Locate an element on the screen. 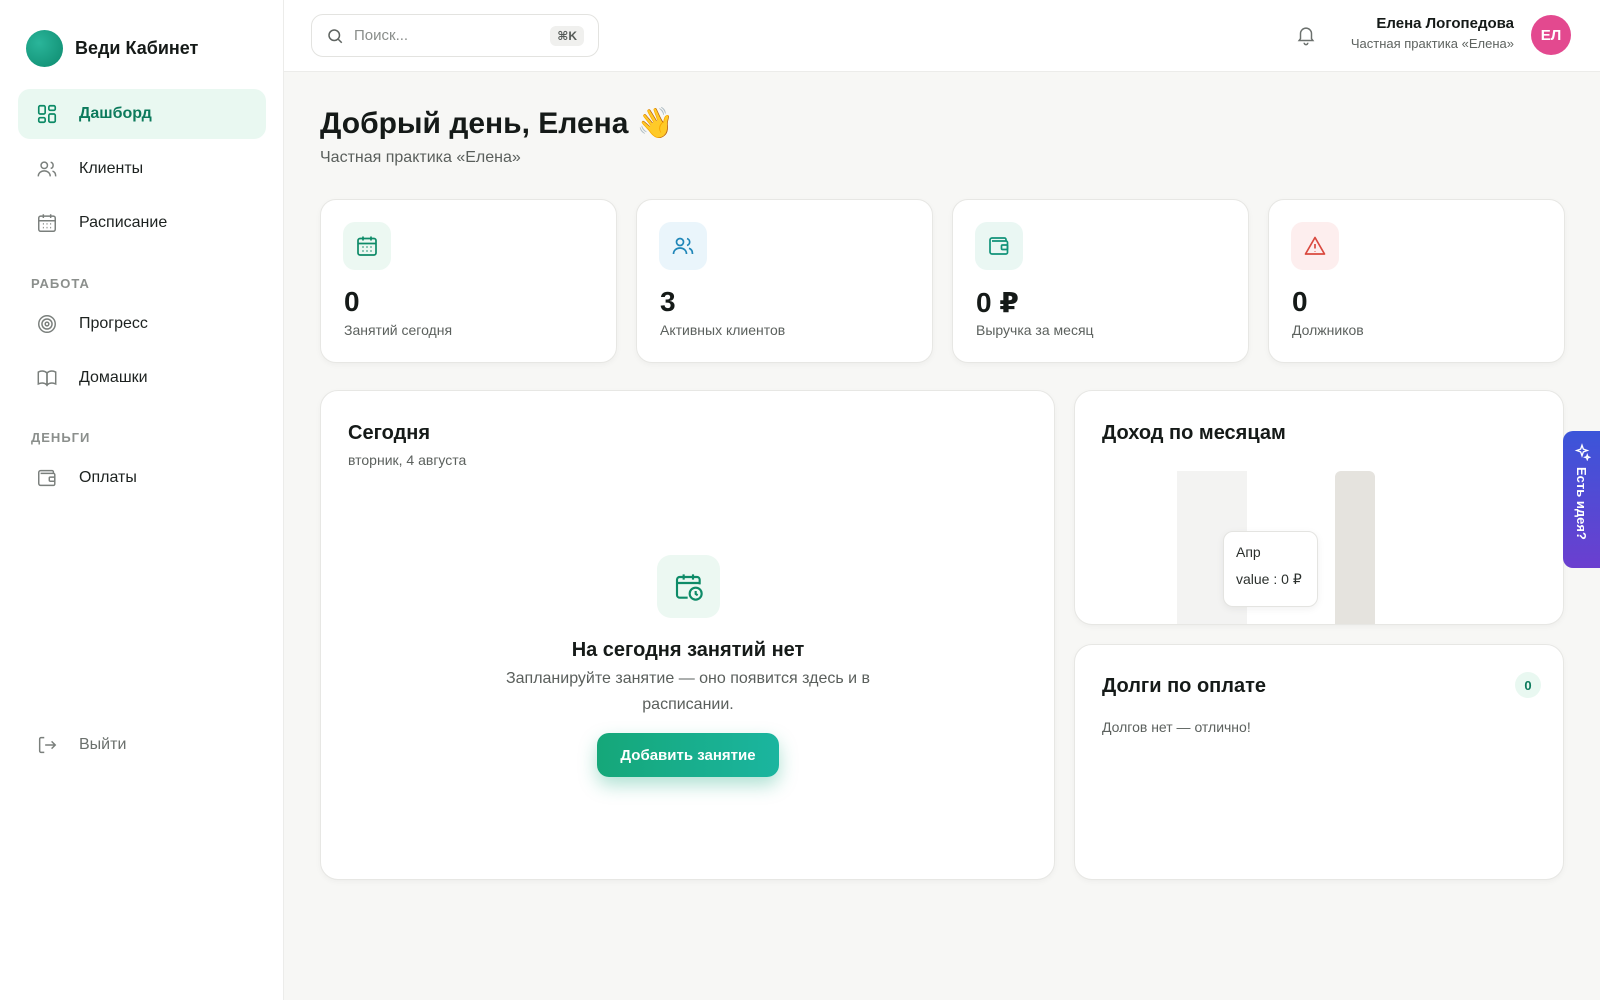  stat-label: Занятий сегодня is located at coordinates (398, 330).